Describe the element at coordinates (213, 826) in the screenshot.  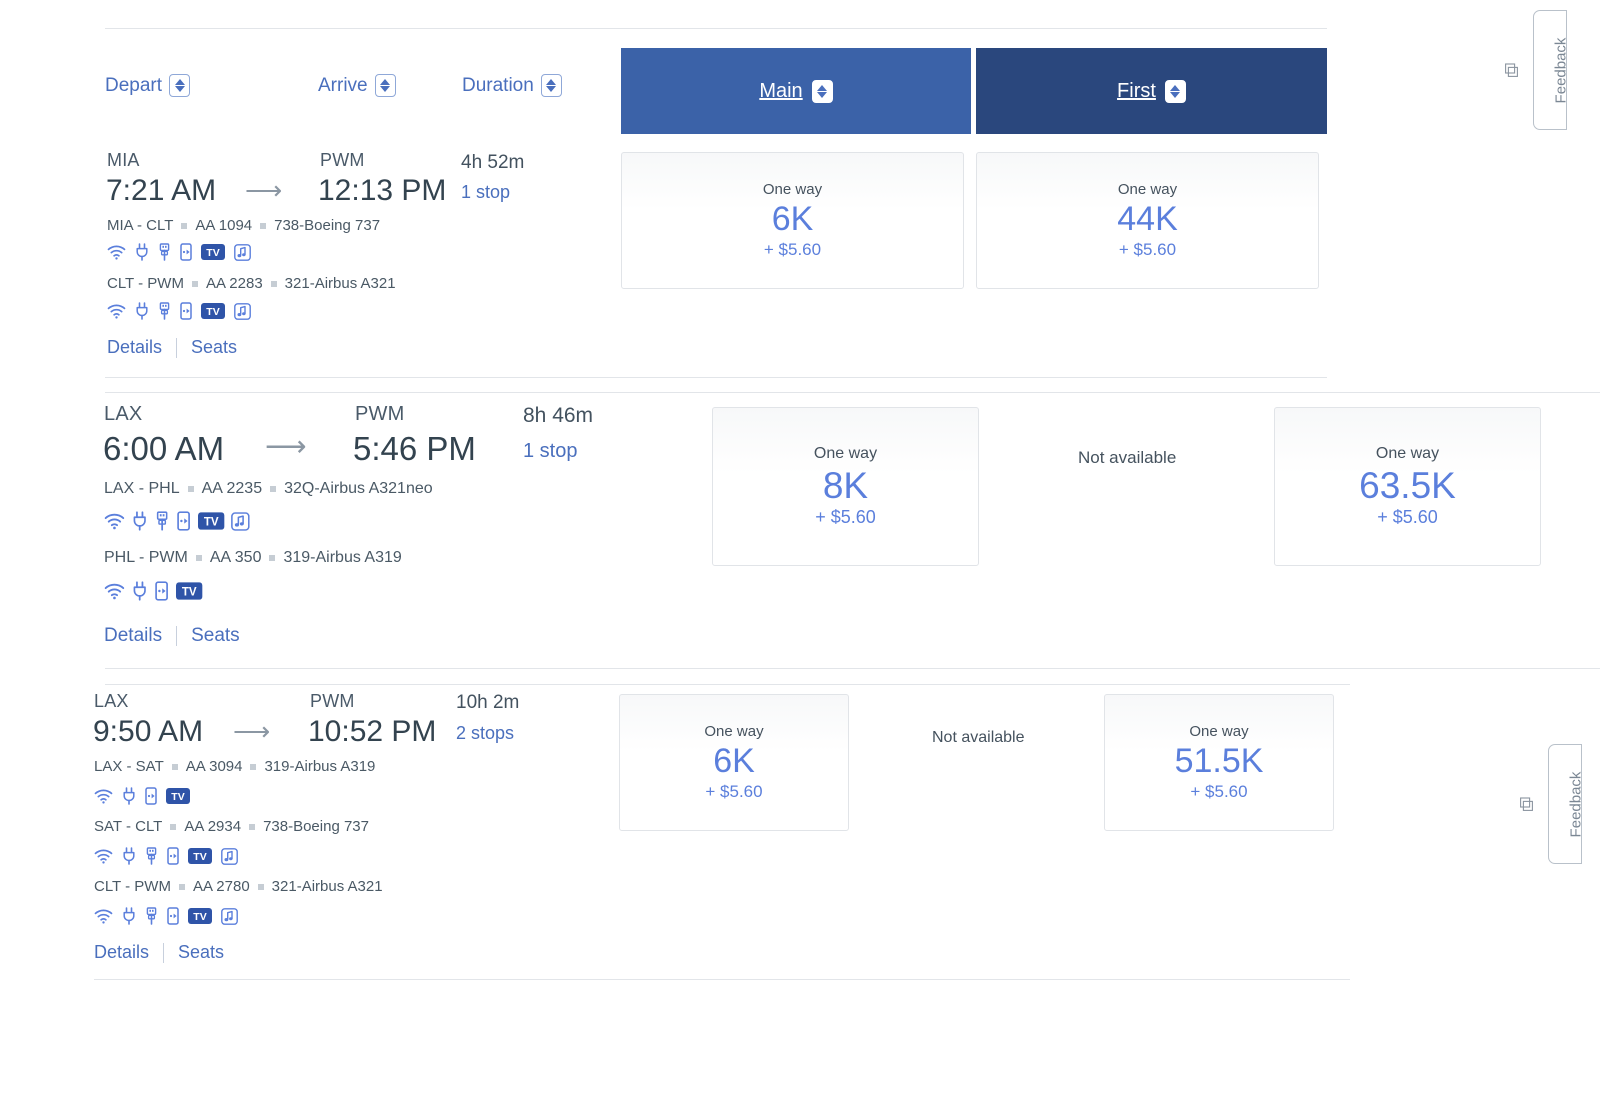
I see `segment-flight: AA 2934` at that location.